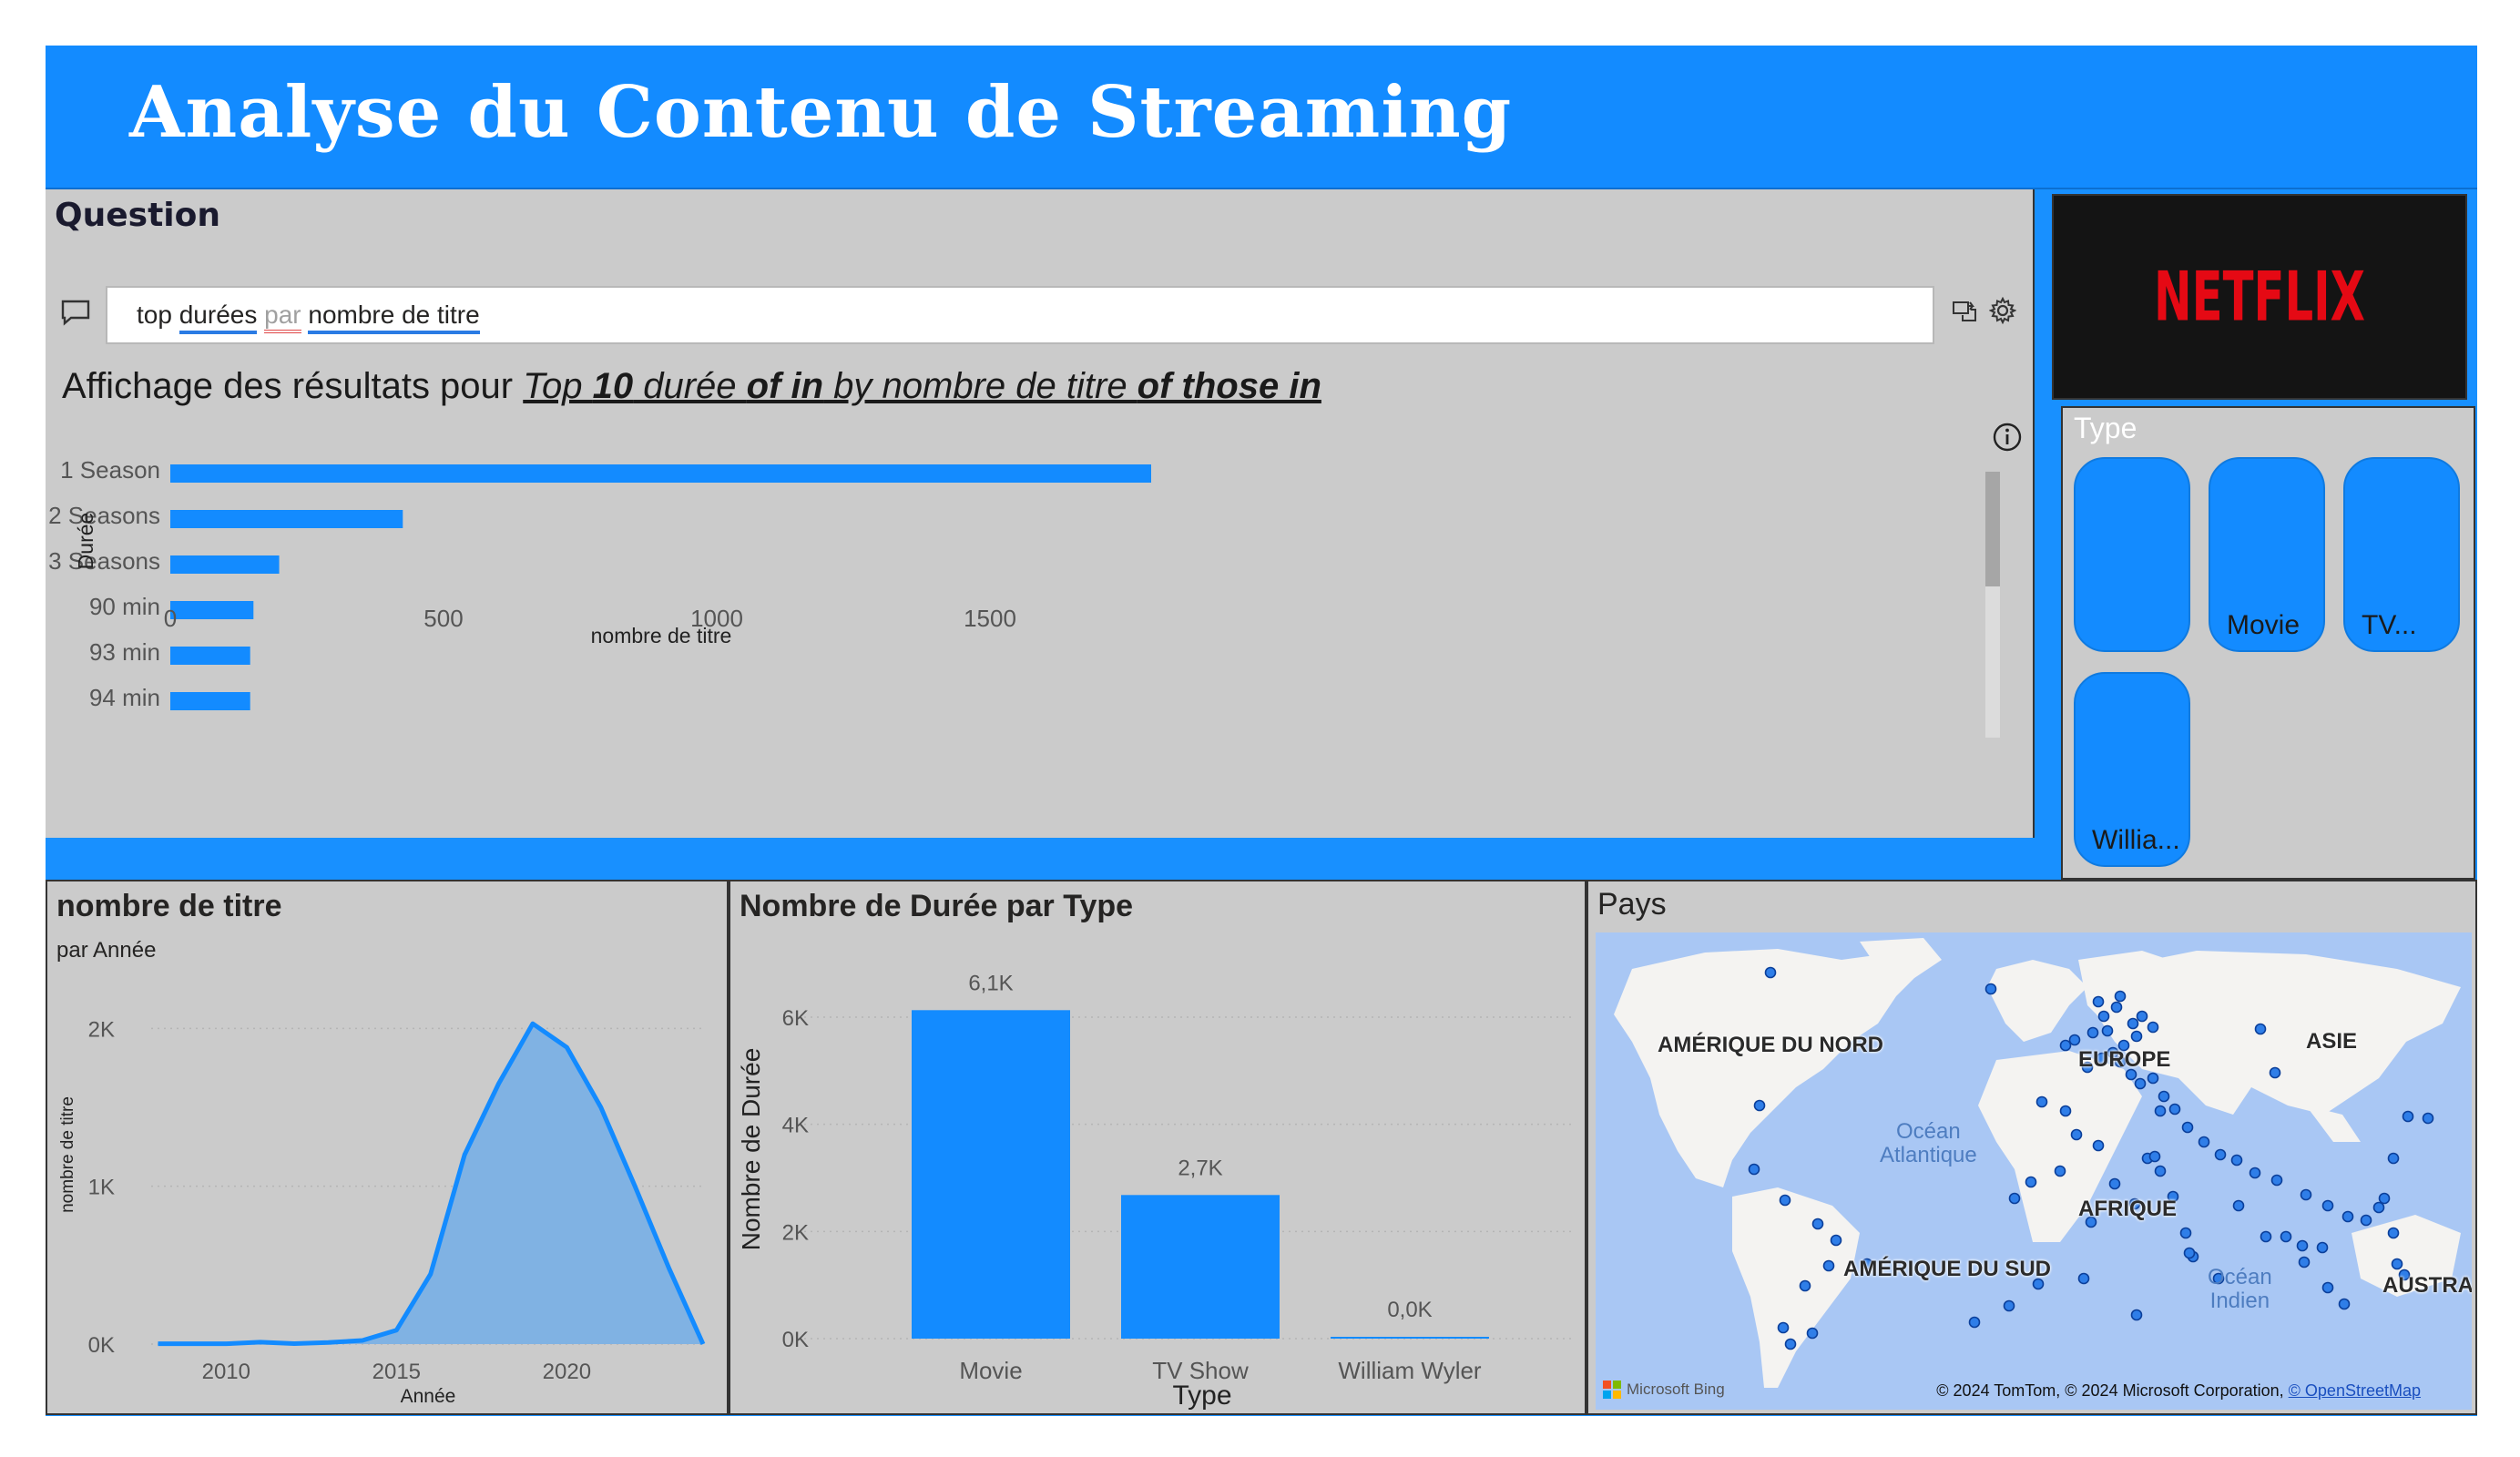  Describe the element at coordinates (397, 1372) in the screenshot. I see `x-tick-label: 2015` at that location.